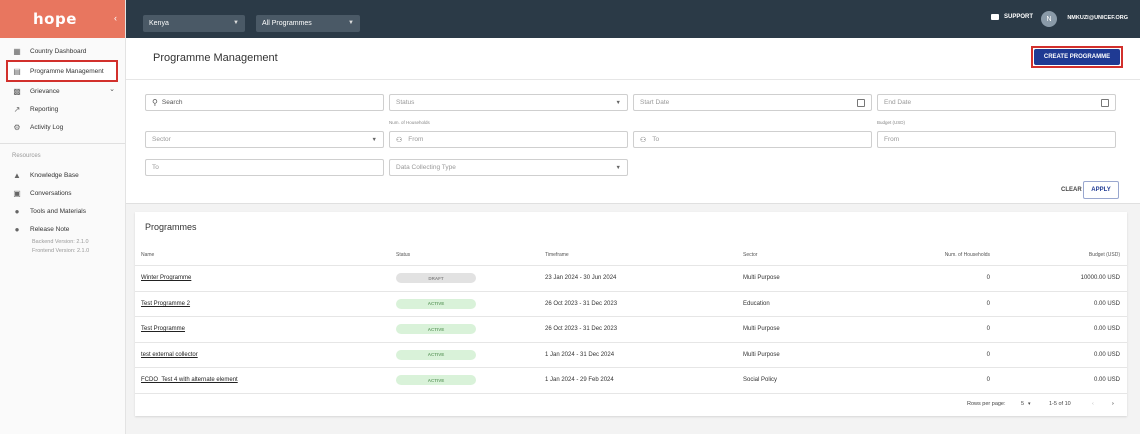 The image size is (1140, 434). What do you see at coordinates (67, 71) in the screenshot?
I see `sidebar-item-label: Programme Management` at bounding box center [67, 71].